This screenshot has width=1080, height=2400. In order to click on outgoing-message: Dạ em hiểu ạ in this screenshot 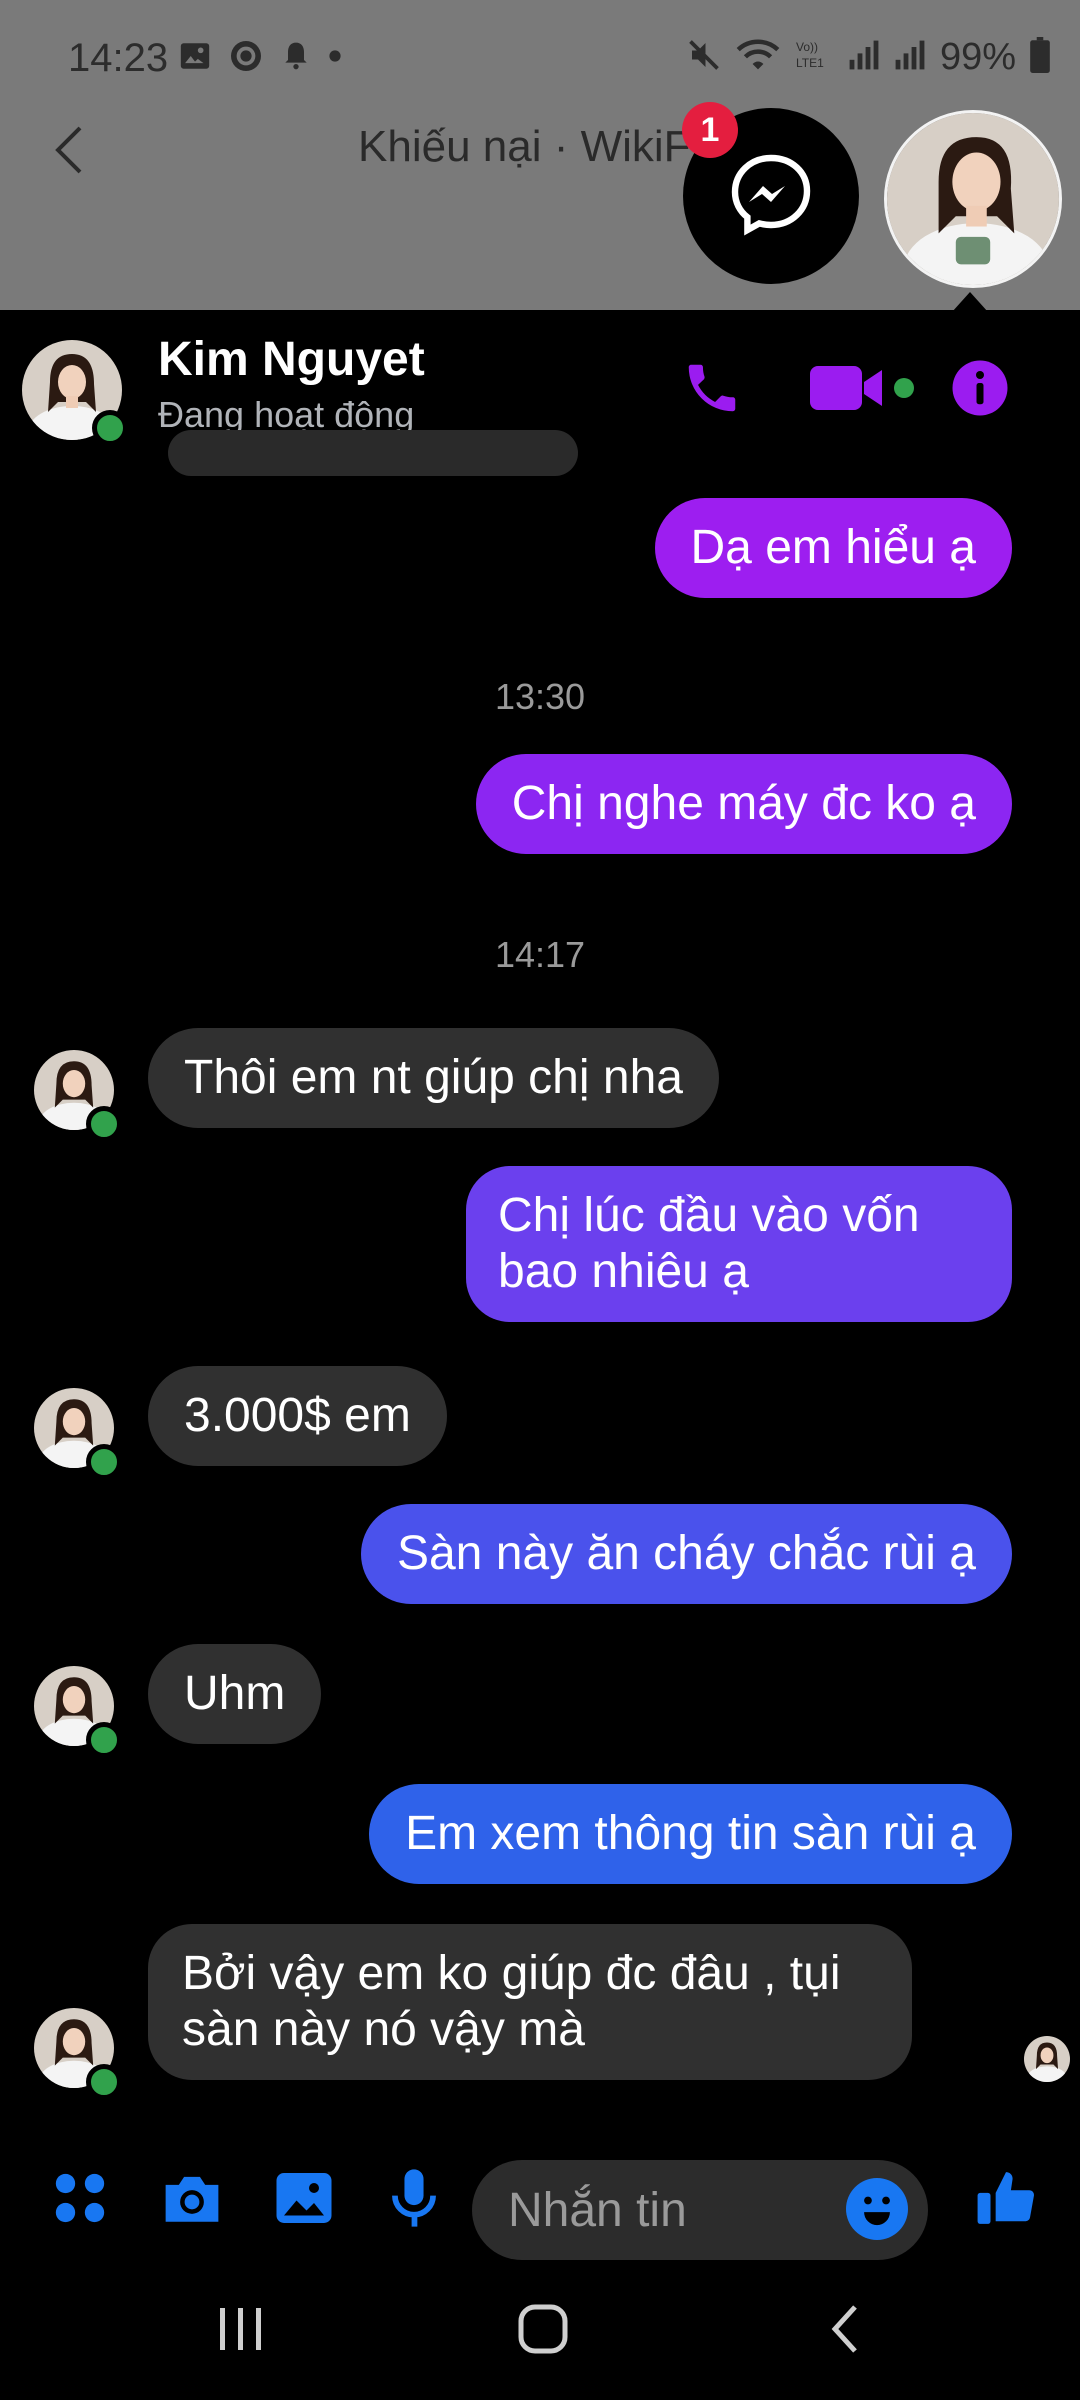, I will do `click(833, 548)`.